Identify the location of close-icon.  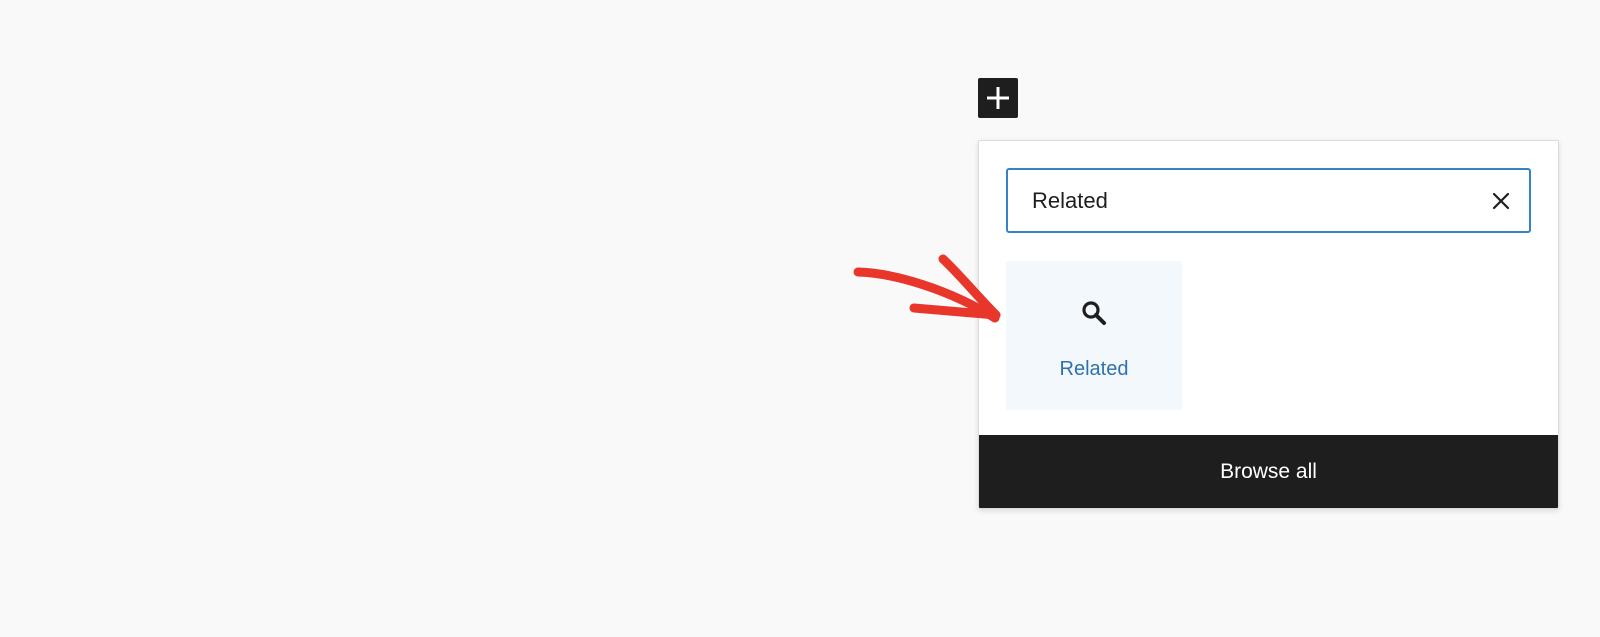
(1500, 200).